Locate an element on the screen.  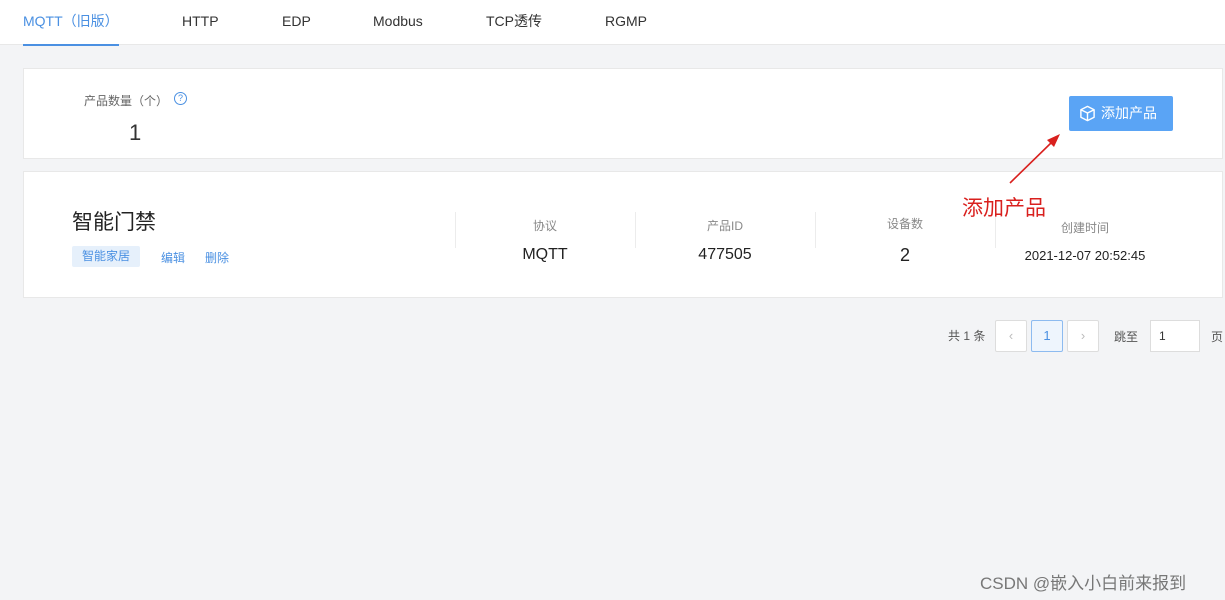
product-id-label: 产品ID is located at coordinates (724, 226).